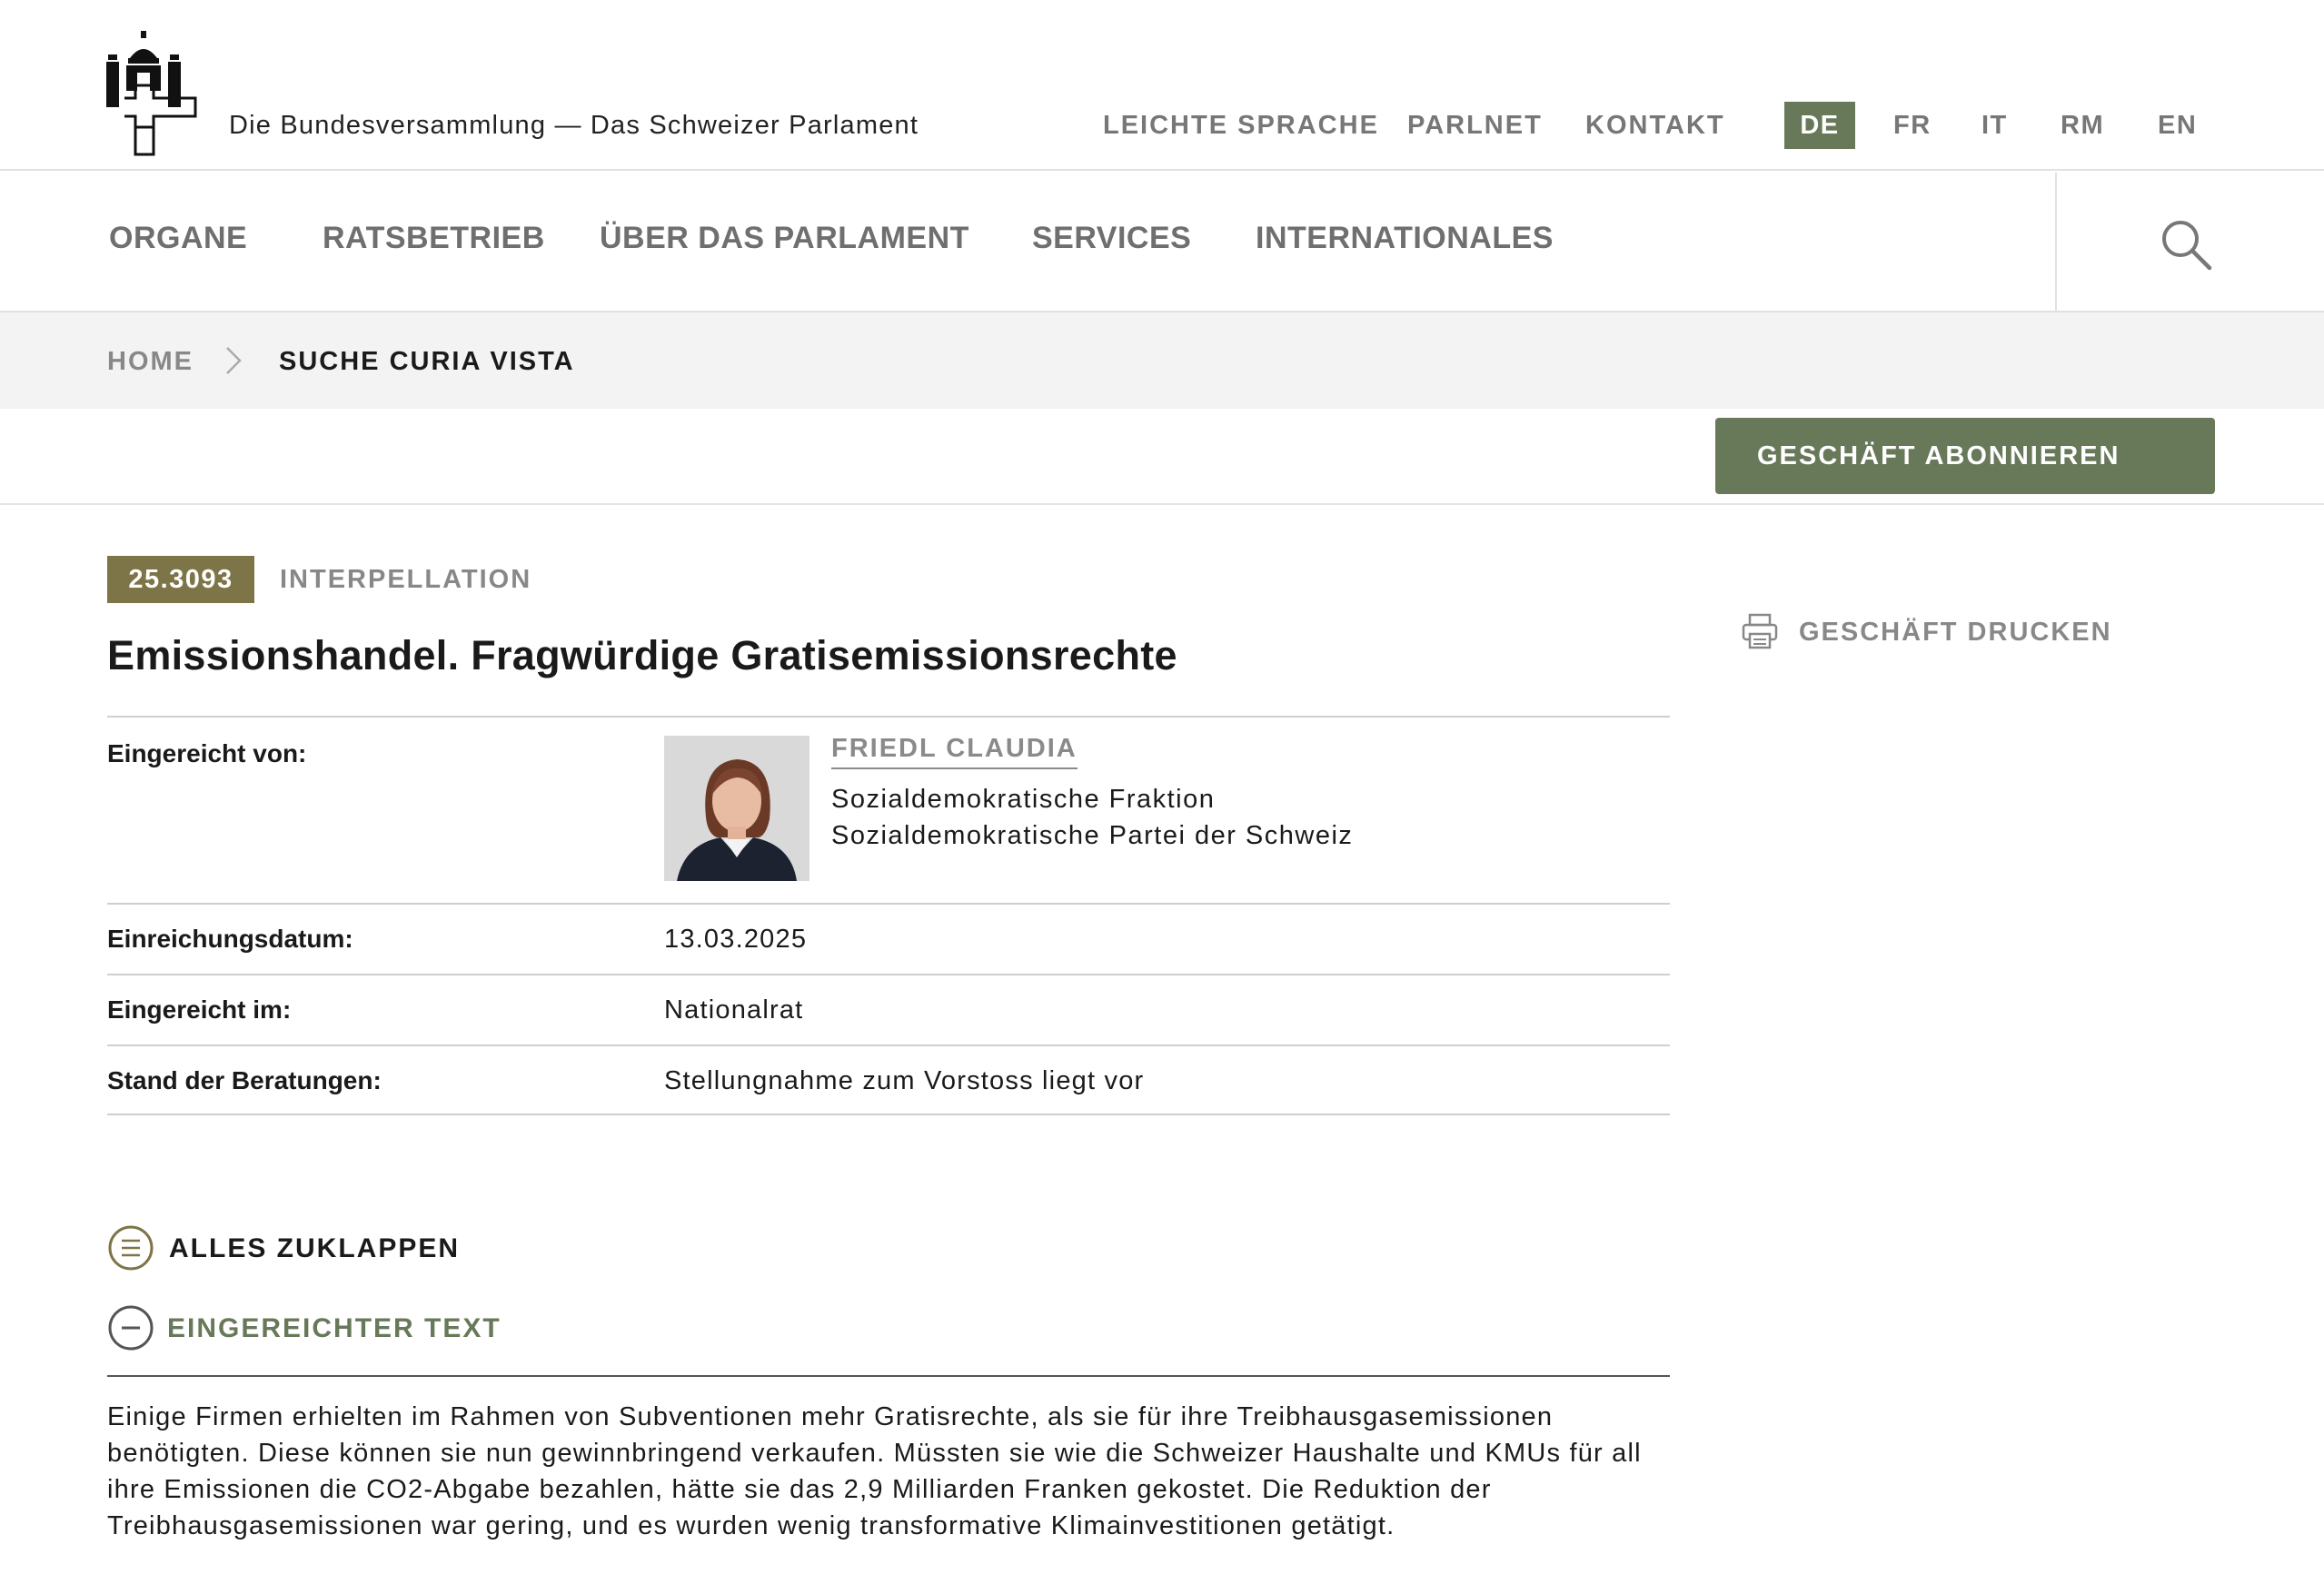 This screenshot has height=1584, width=2324. I want to click on section-toggle-submitted-text: EINGEREICHTER TEXT, so click(888, 1339).